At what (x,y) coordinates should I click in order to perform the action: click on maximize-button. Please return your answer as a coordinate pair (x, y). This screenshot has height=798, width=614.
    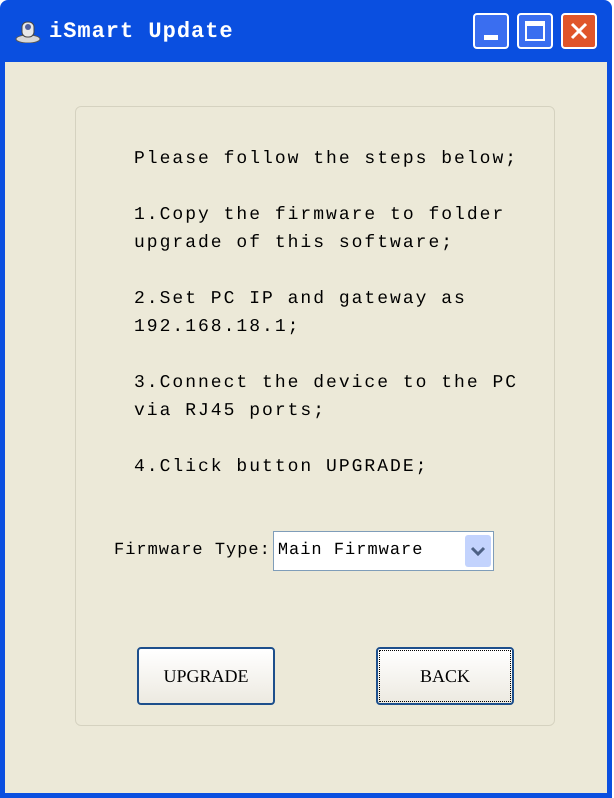
    Looking at the image, I should click on (535, 31).